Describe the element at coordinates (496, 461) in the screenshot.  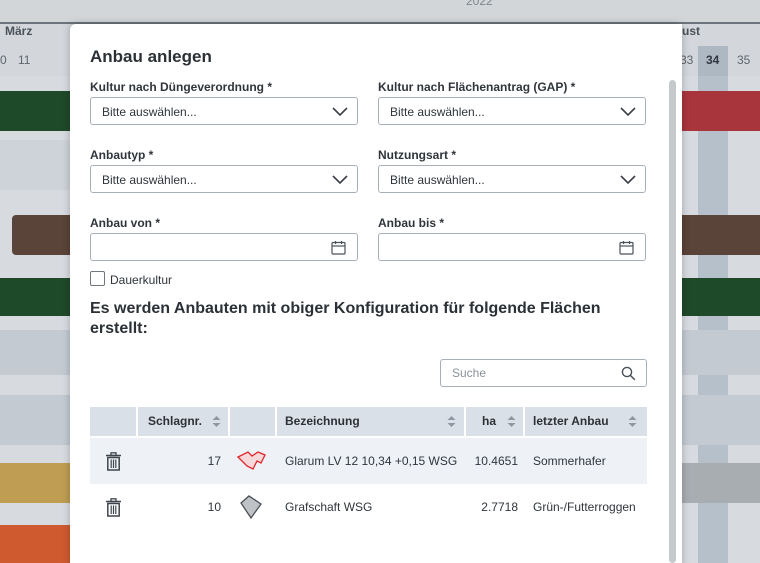
I see `cell-ha: 10.4651` at that location.